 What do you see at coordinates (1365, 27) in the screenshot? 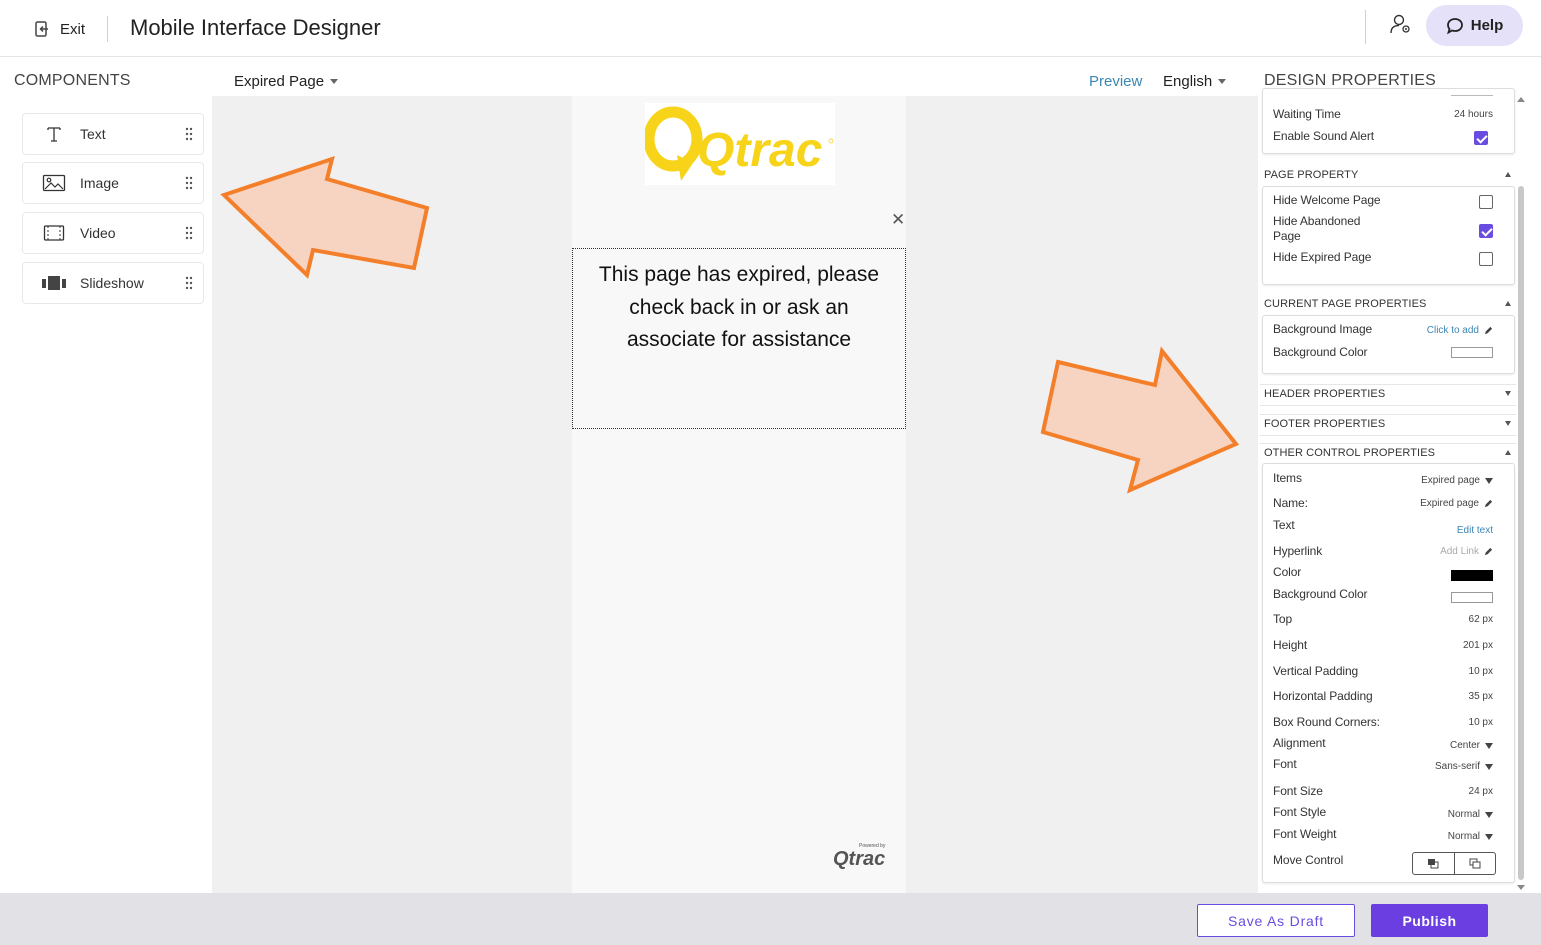
I see `header-divider-right` at bounding box center [1365, 27].